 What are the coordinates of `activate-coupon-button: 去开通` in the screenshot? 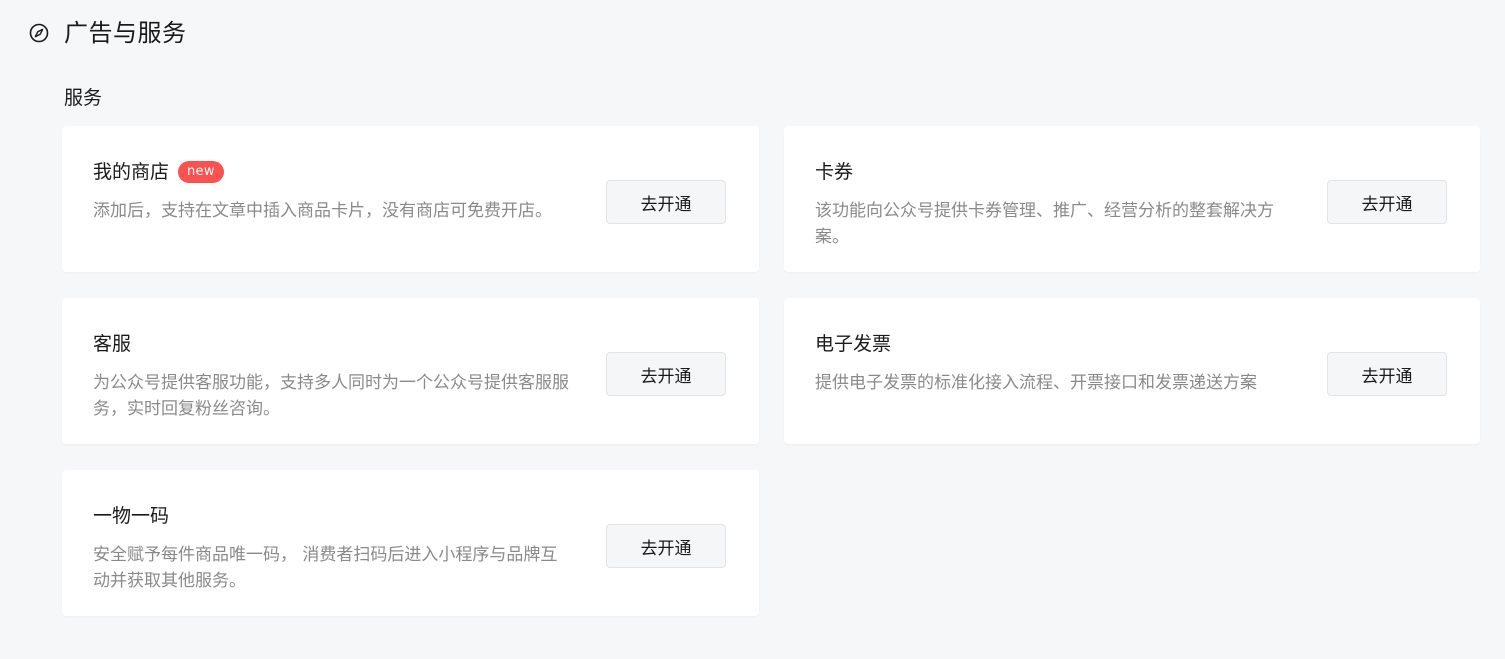 It's located at (1387, 202).